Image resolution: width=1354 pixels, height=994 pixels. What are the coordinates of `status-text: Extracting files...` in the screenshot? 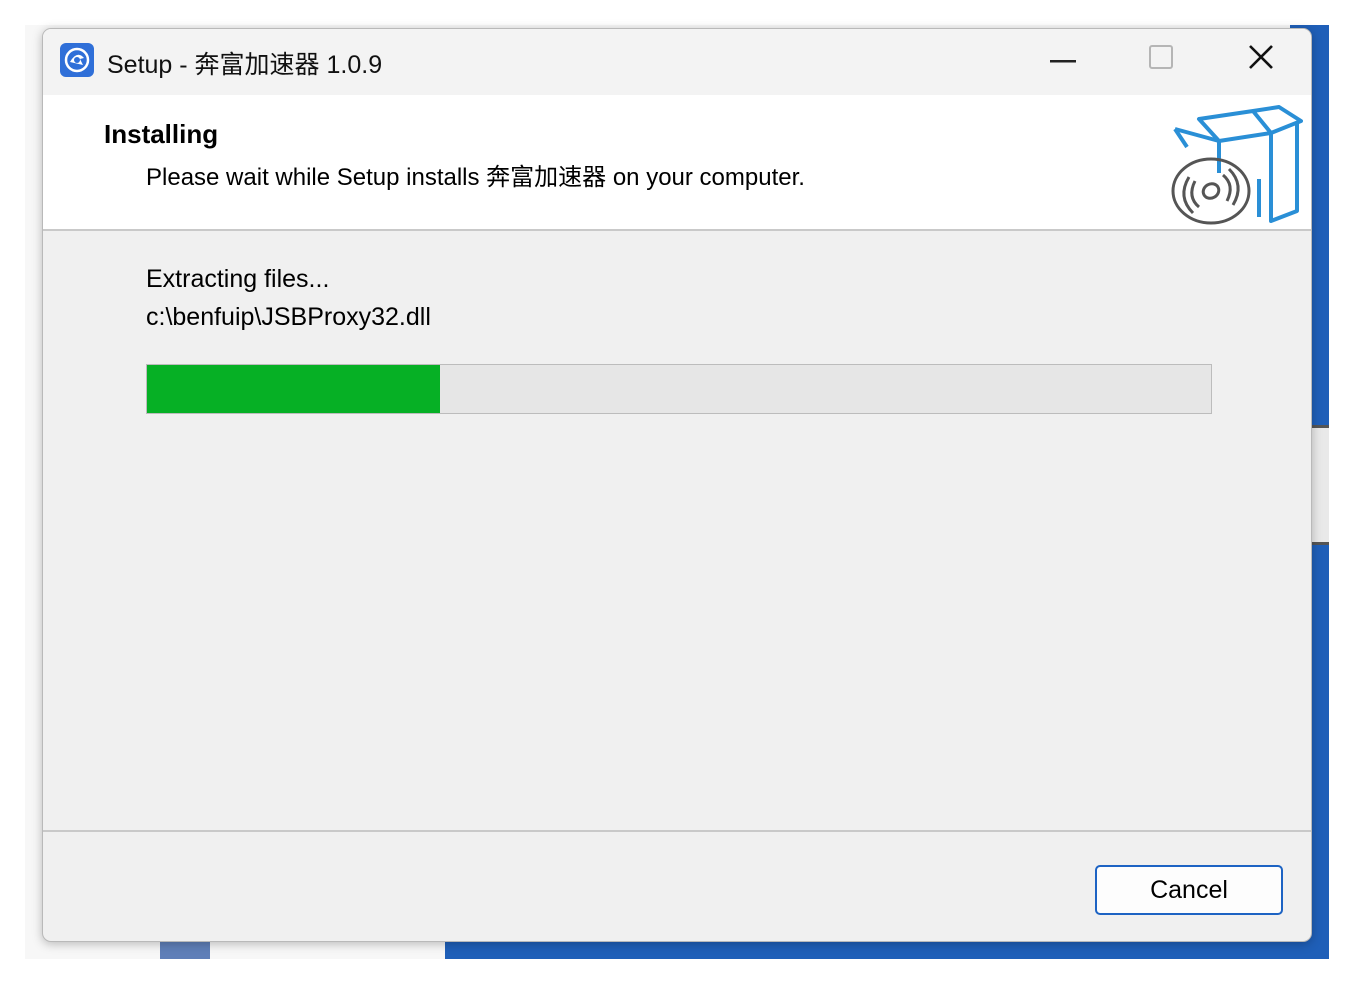 It's located at (238, 279).